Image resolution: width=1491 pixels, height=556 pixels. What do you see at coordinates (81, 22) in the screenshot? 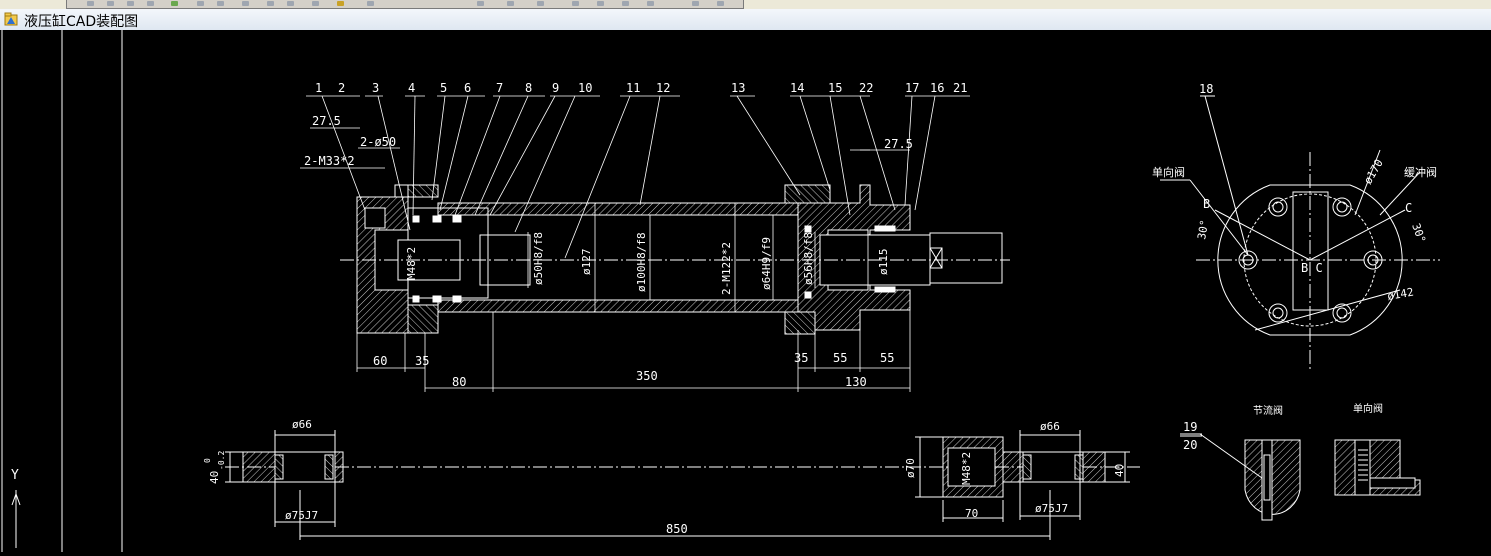
I see `document-title: 液压缸CAD装配图` at bounding box center [81, 22].